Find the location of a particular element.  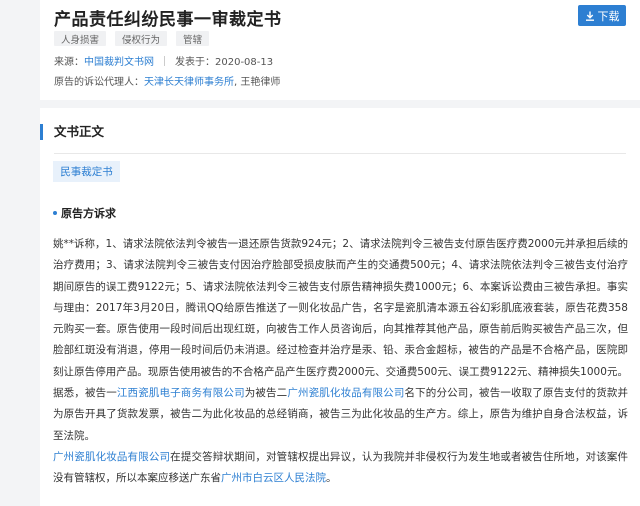

source-link: 中国裁判文书网 is located at coordinates (119, 62).